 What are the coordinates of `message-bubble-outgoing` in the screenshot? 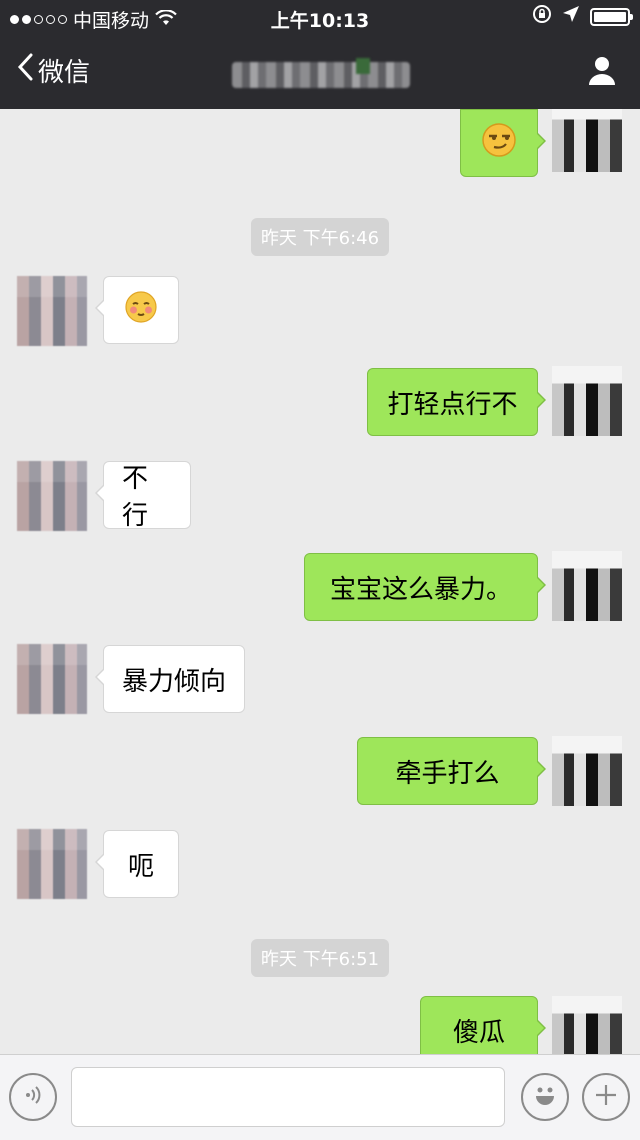 It's located at (503, 143).